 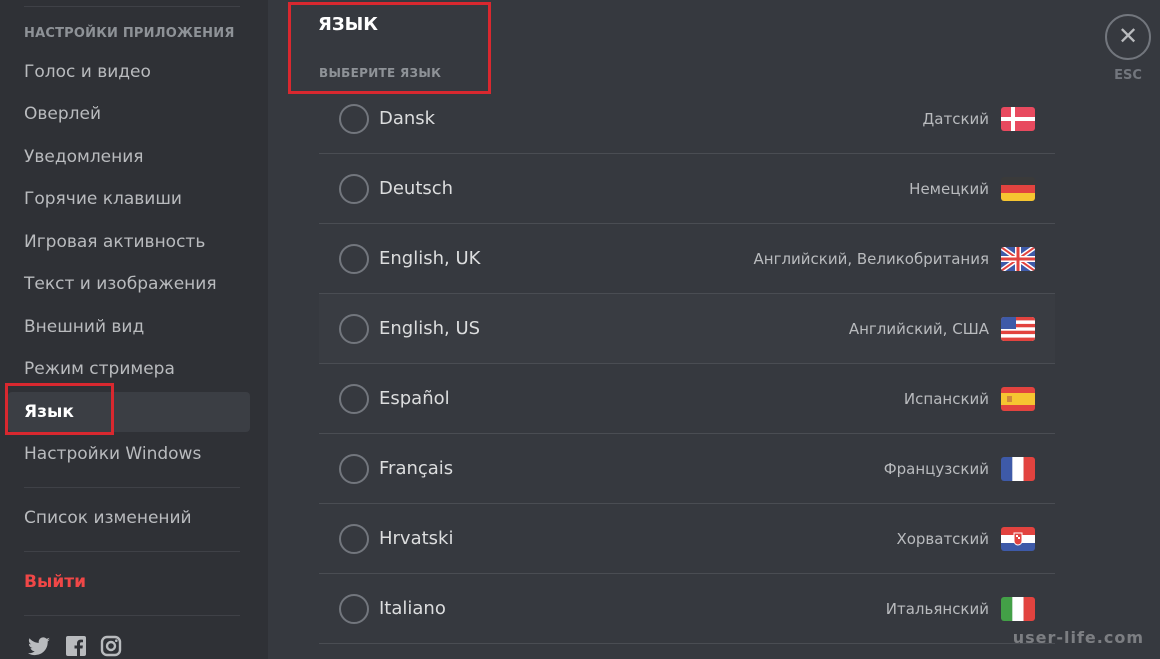 What do you see at coordinates (129, 582) in the screenshot?
I see `logout-button: Выйти` at bounding box center [129, 582].